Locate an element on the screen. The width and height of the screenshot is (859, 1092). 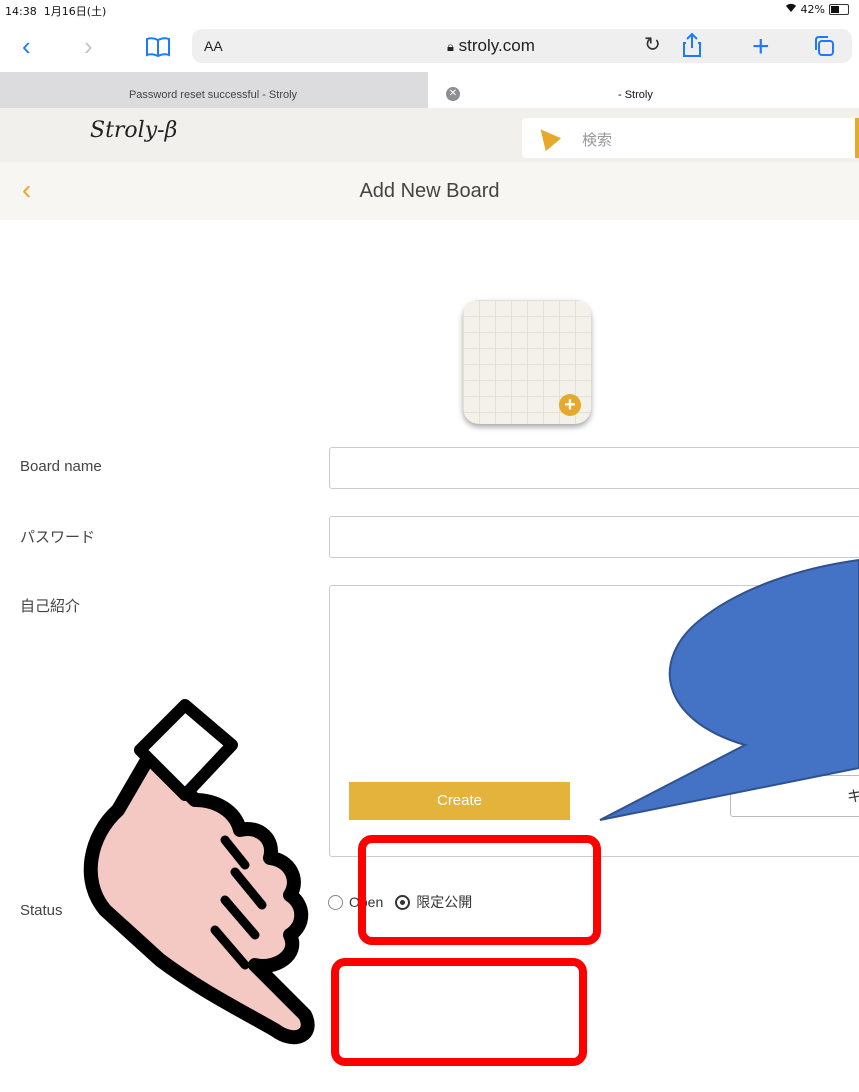
highlight-status-box is located at coordinates (479, 890).